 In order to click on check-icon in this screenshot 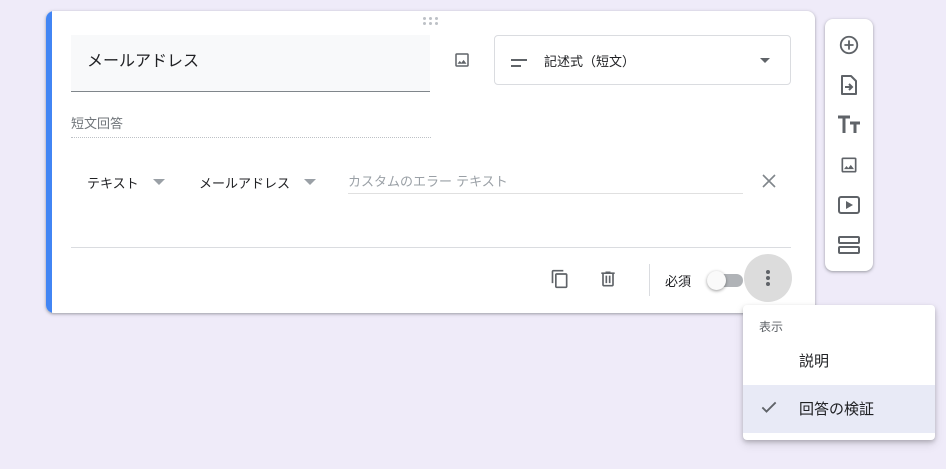, I will do `click(769, 409)`.